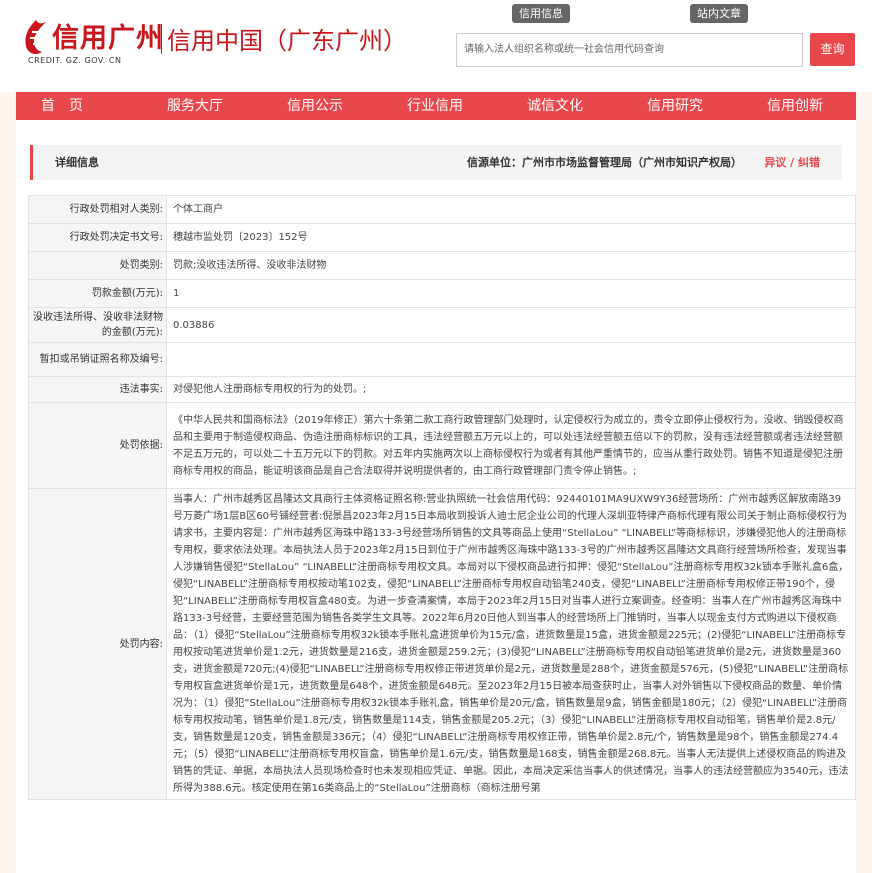 This screenshot has width=872, height=873. I want to click on table-row: 处罚类别: 罚款;没收违法所得、没收非法财物, so click(442, 265).